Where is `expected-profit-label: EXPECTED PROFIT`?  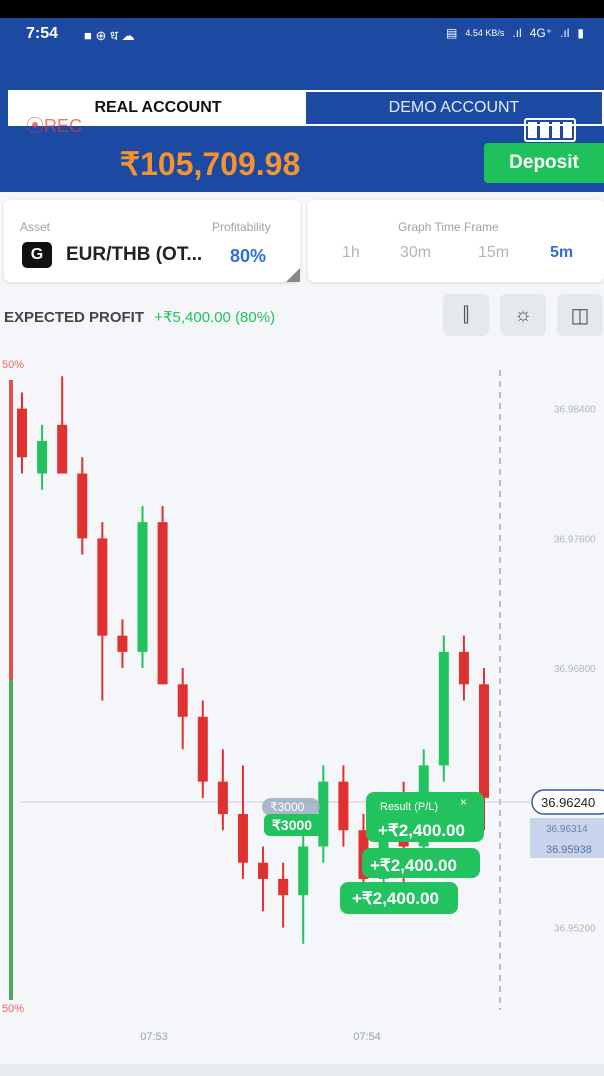 expected-profit-label: EXPECTED PROFIT is located at coordinates (74, 317).